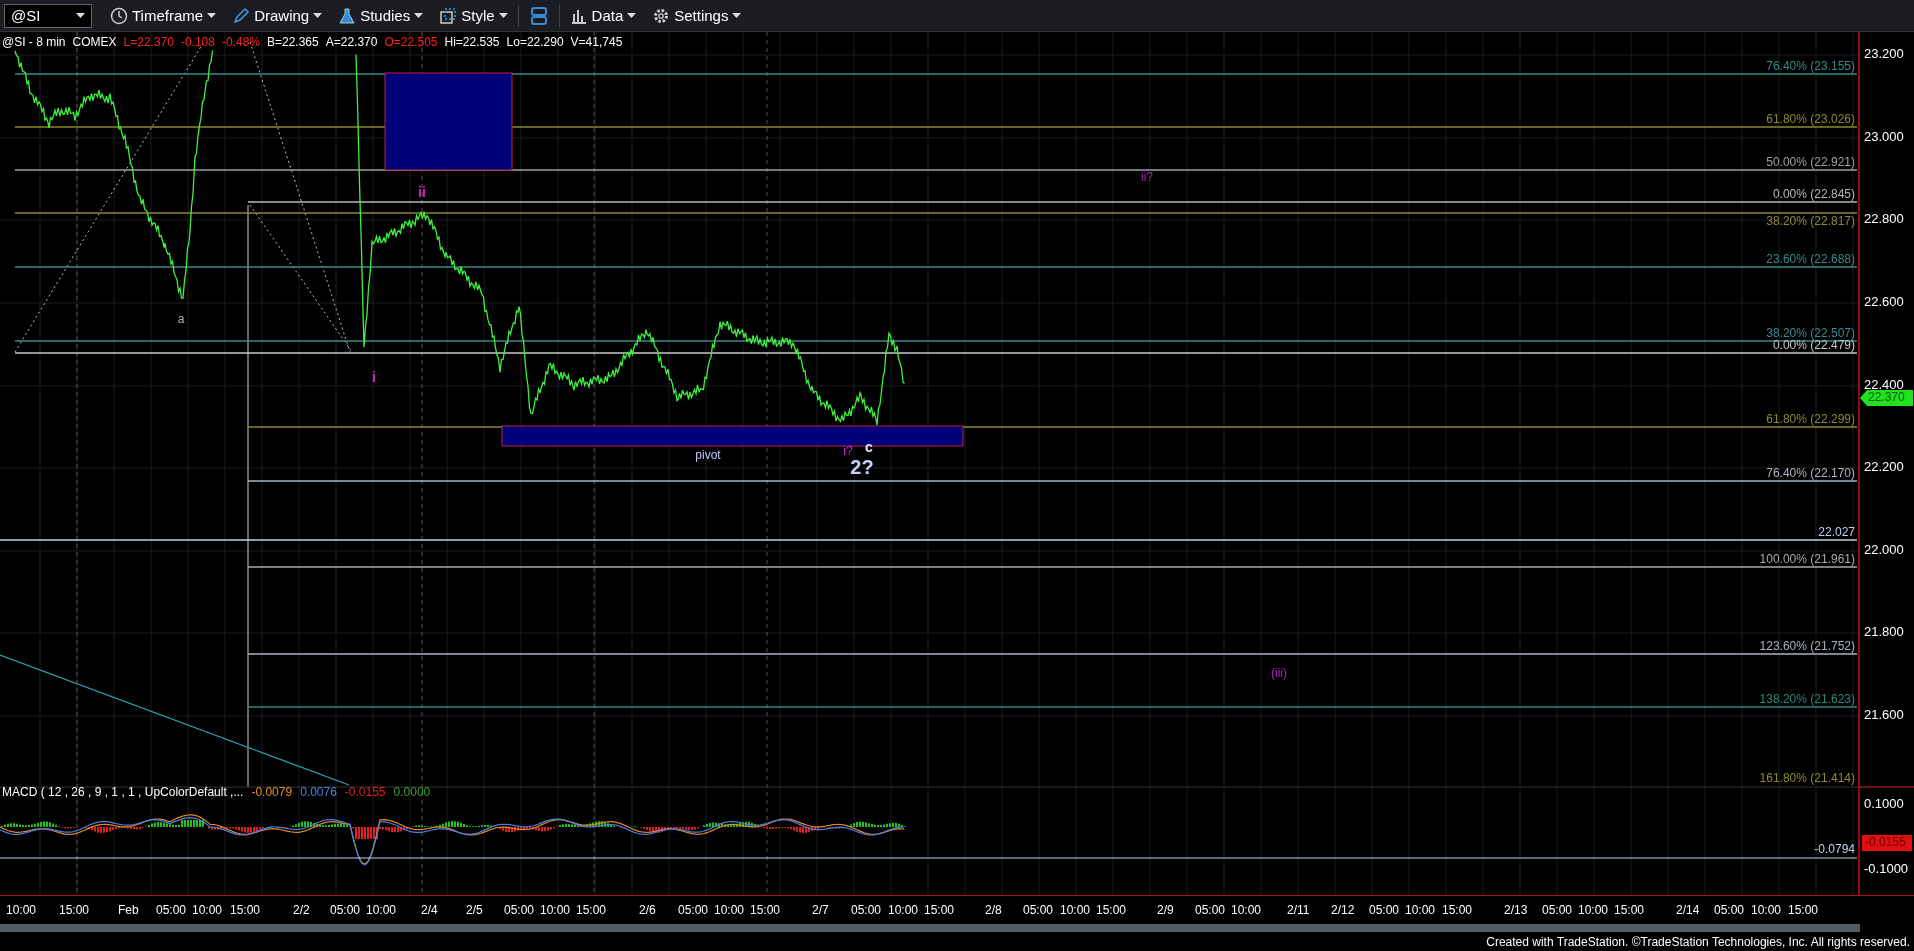 Image resolution: width=1914 pixels, height=951 pixels. Describe the element at coordinates (647, 910) in the screenshot. I see `time-axis-label: 2/6` at that location.